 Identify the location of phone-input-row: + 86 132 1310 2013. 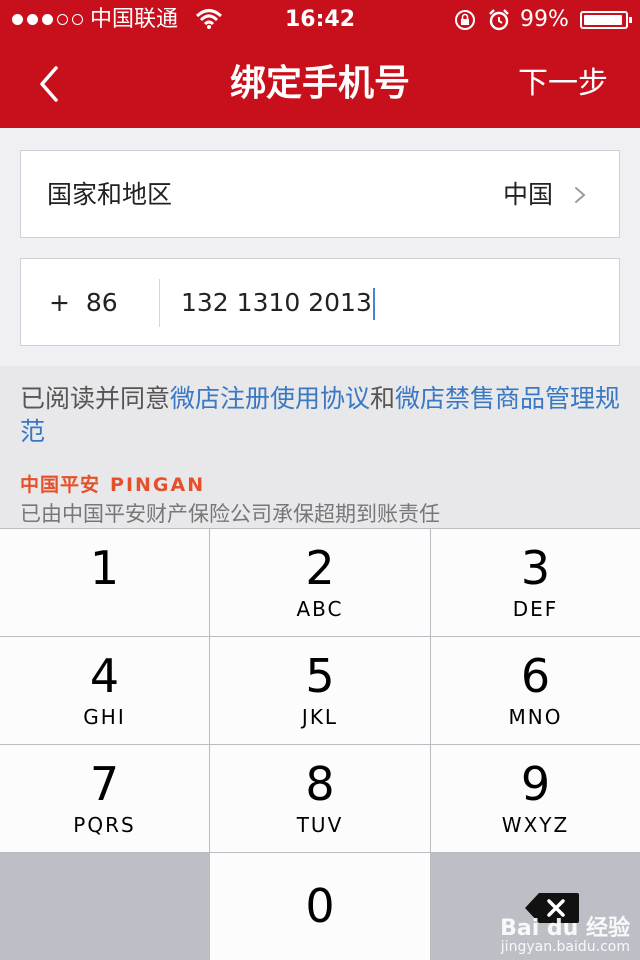
(320, 302).